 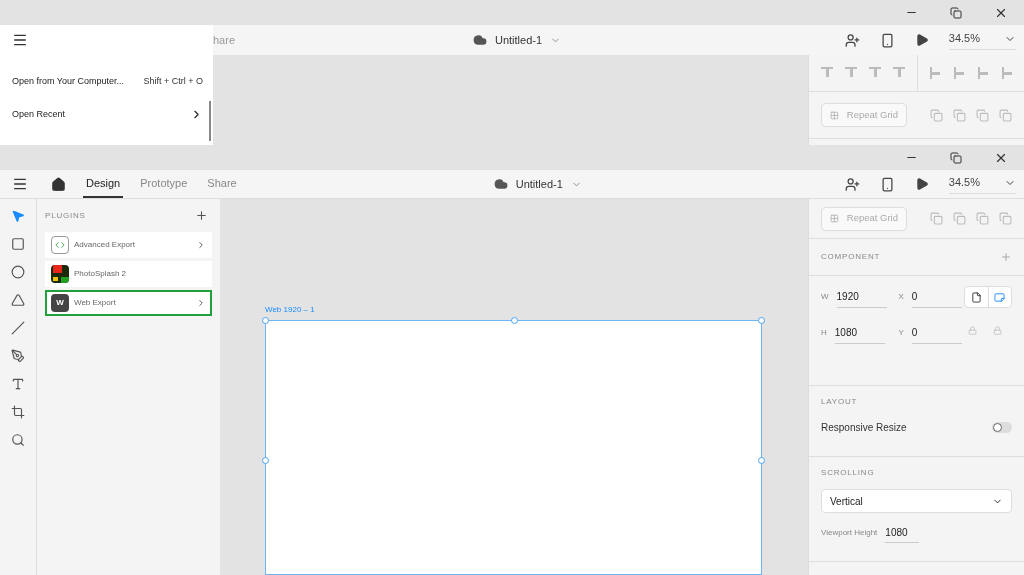 What do you see at coordinates (18, 216) in the screenshot?
I see `select-tool-icon` at bounding box center [18, 216].